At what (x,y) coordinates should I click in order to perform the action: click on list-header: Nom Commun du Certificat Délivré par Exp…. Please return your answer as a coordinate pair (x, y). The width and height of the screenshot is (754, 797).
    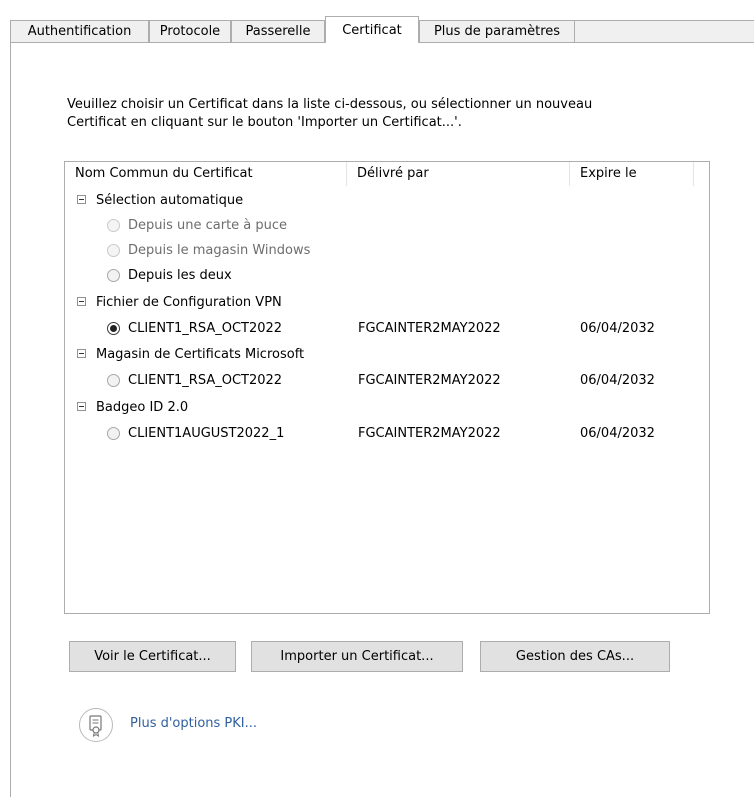
    Looking at the image, I should click on (387, 174).